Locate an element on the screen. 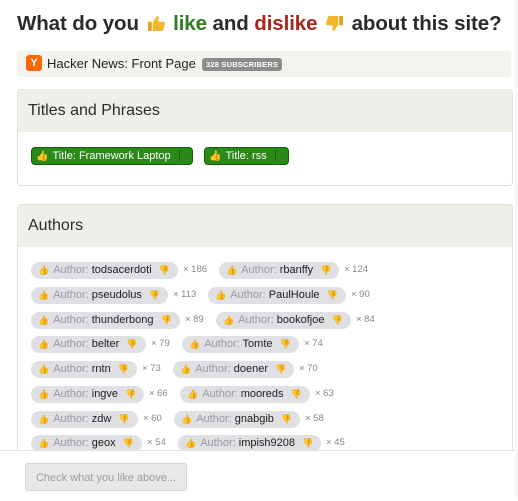  author-chip: 👍 Author: Tomte 👎 is located at coordinates (240, 344).